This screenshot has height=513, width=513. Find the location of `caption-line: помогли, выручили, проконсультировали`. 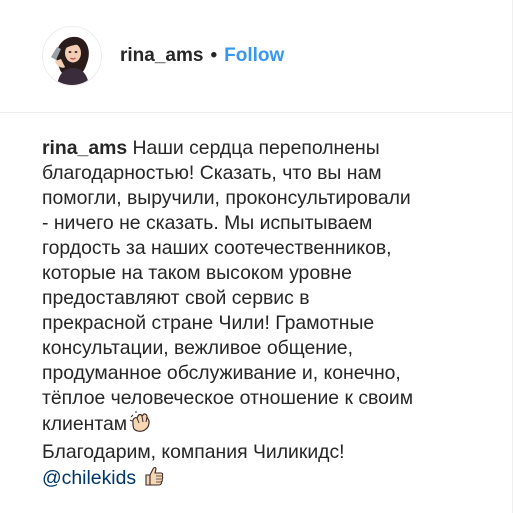

caption-line: помогли, выручили, проконсультировали is located at coordinates (226, 198).